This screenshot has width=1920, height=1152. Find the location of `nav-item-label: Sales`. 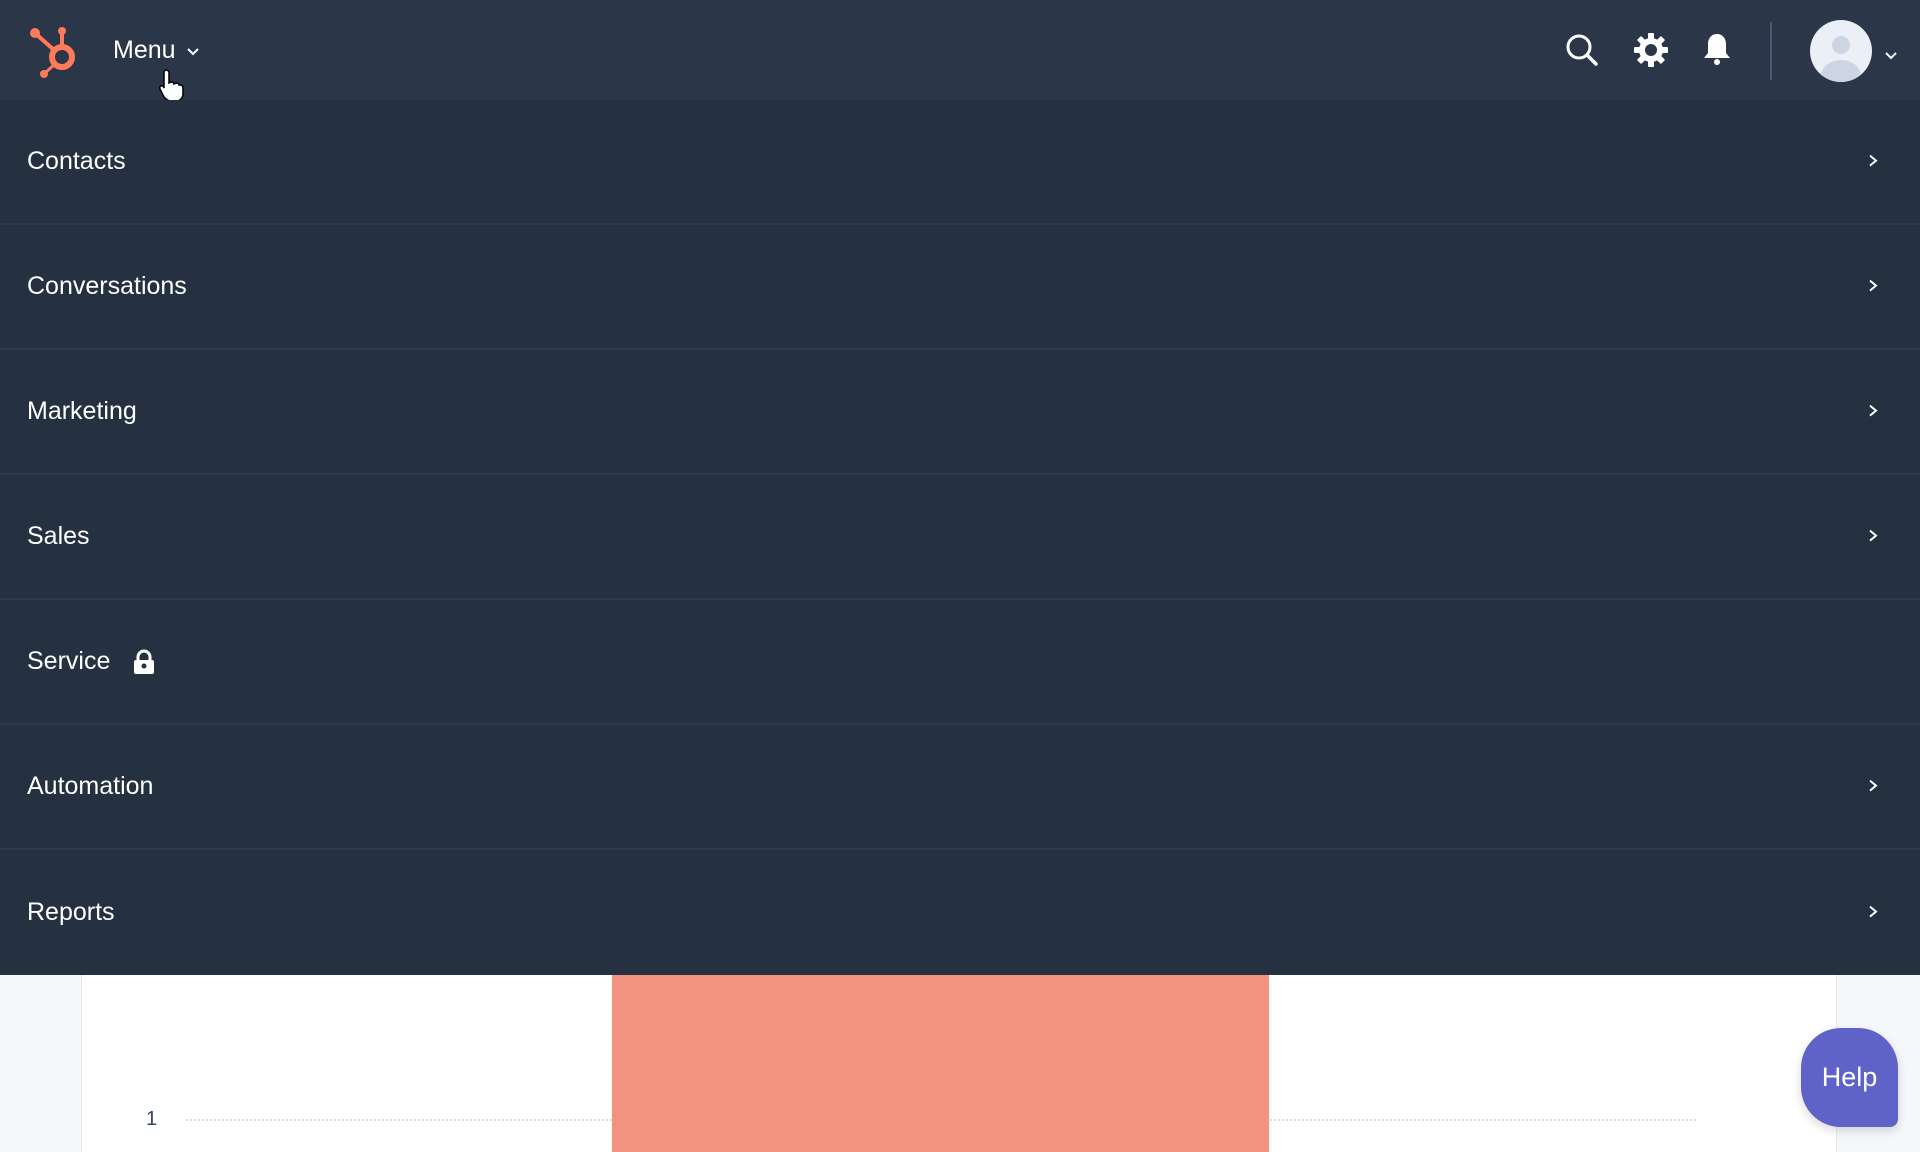

nav-item-label: Sales is located at coordinates (58, 536).